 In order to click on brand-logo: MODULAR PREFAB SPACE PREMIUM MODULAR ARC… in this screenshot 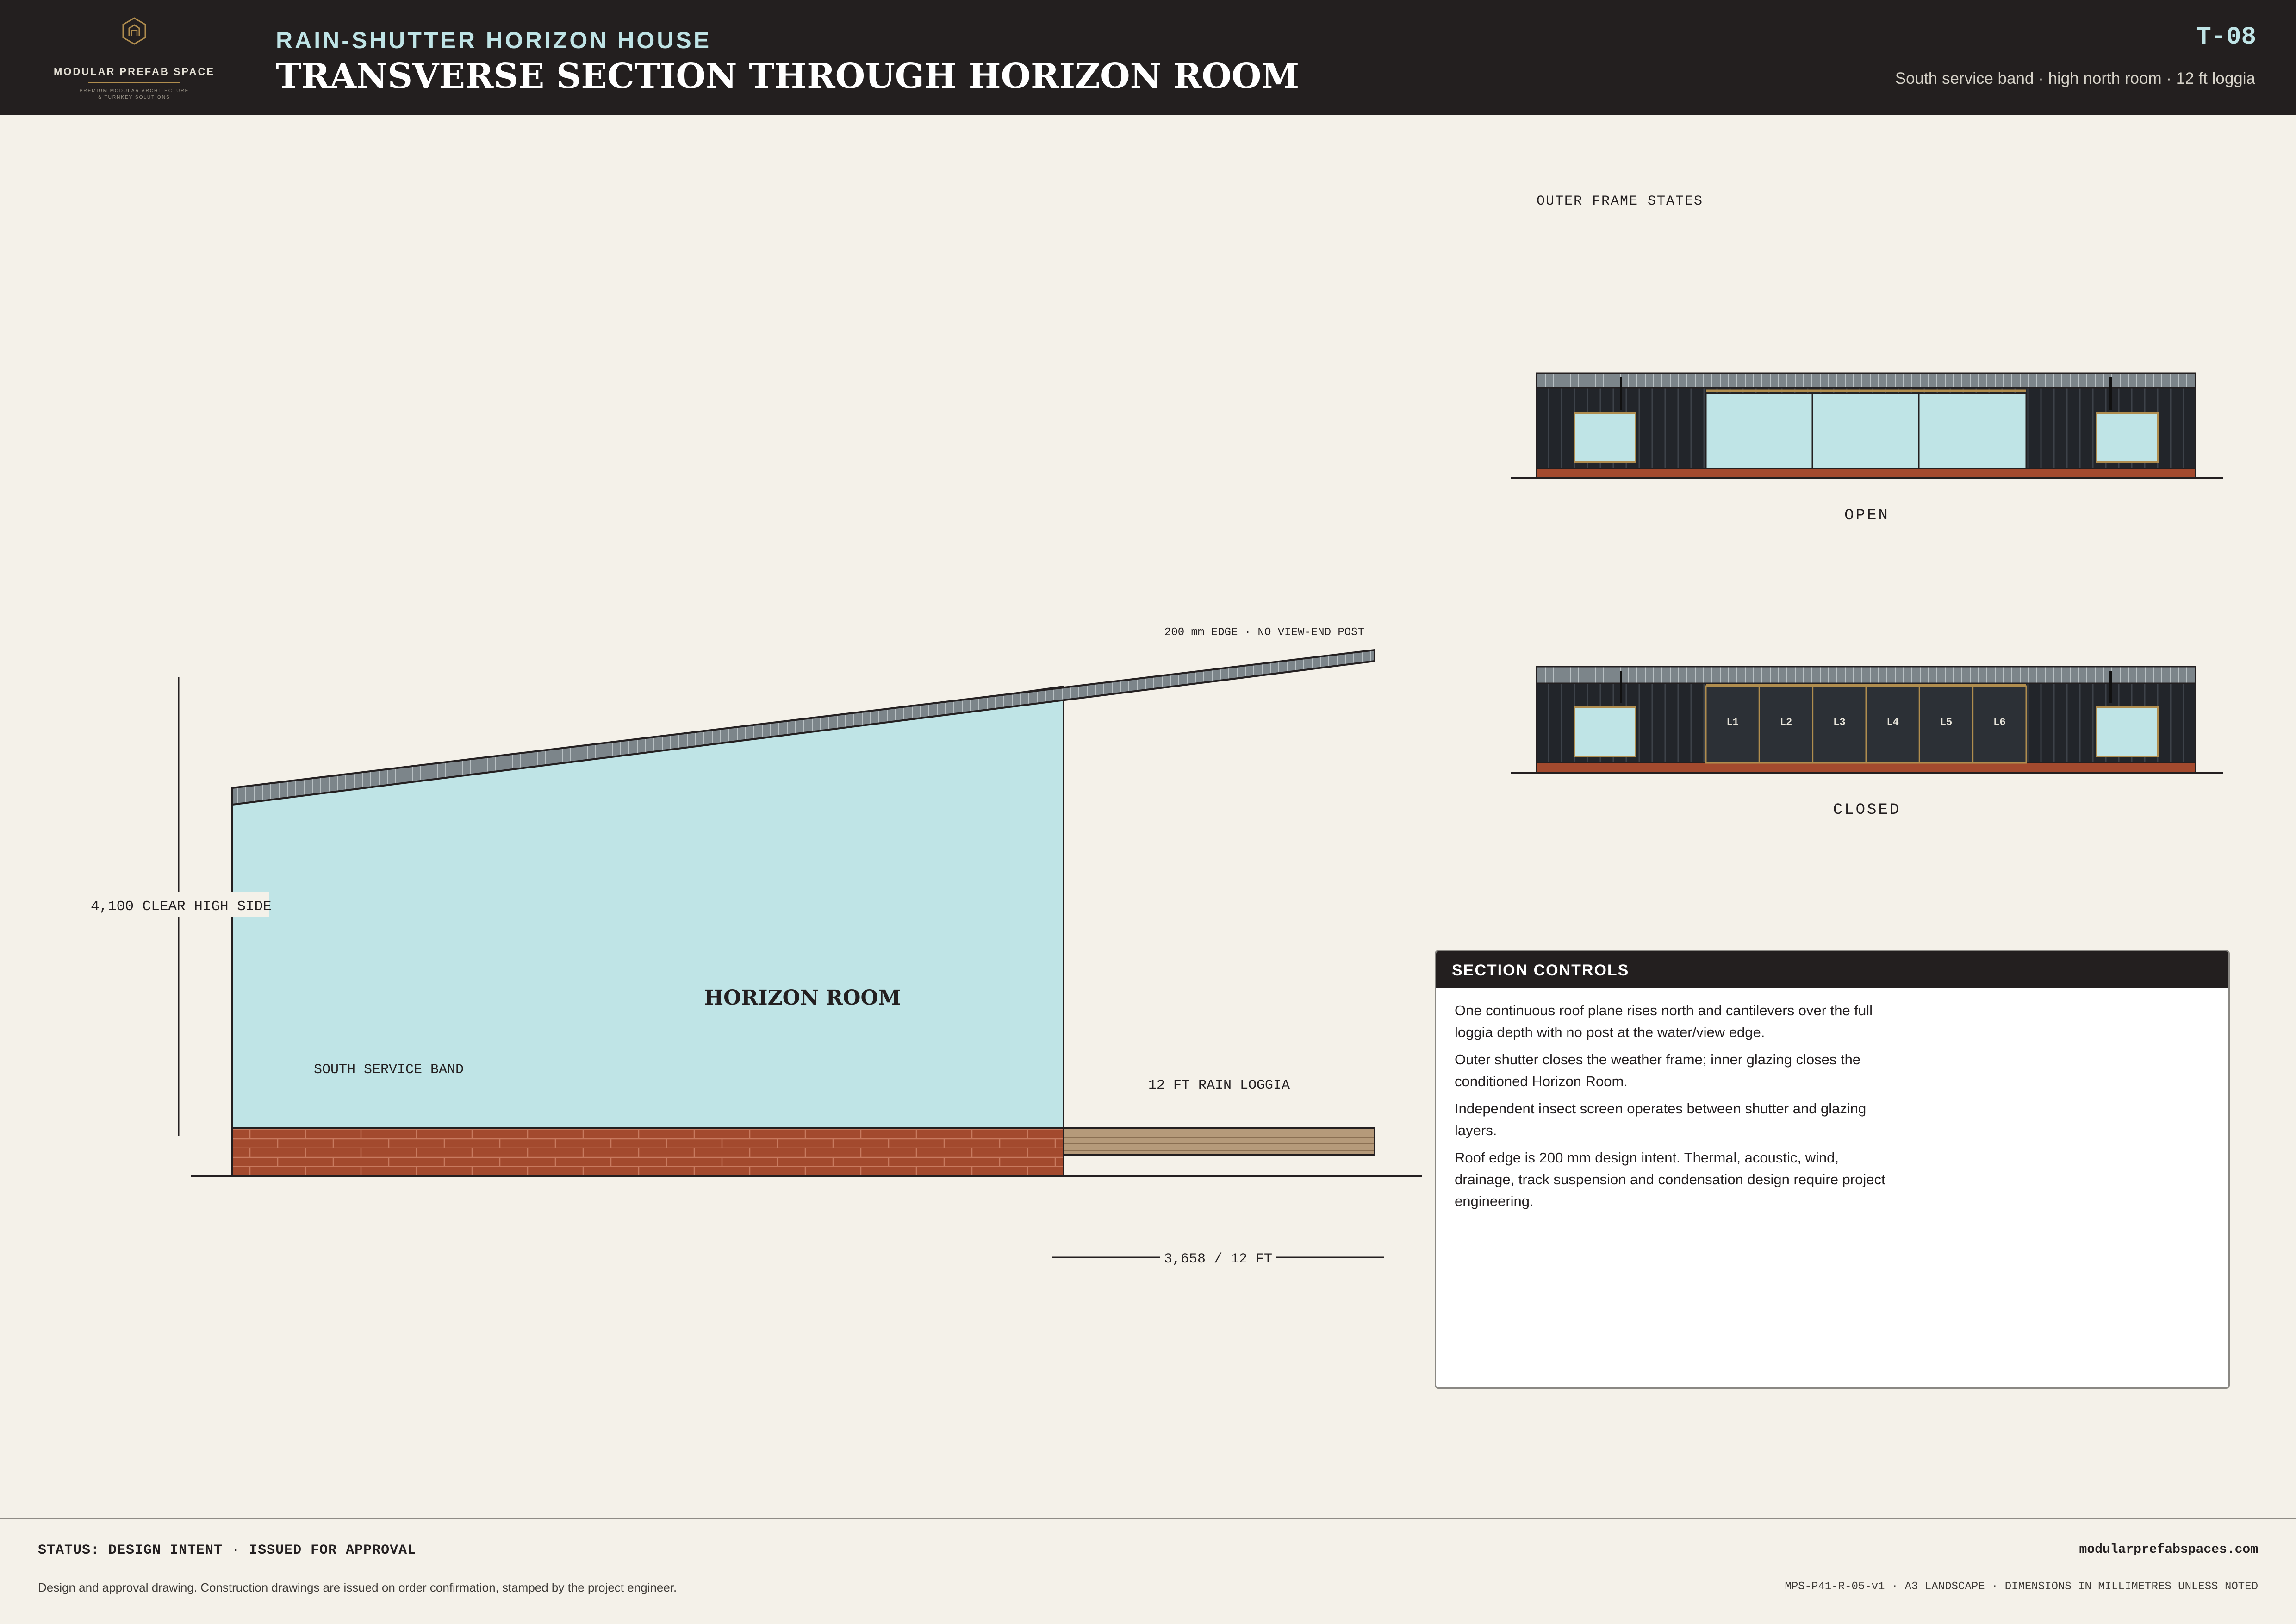, I will do `click(134, 58)`.